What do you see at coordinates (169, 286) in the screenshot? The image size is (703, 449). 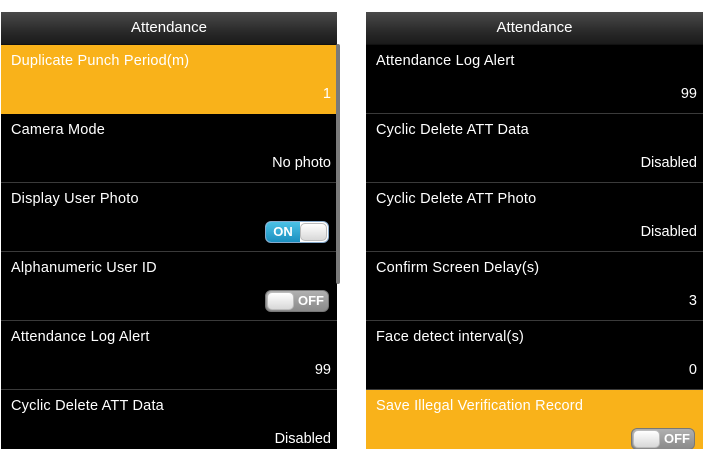 I see `menu-item-alphanumeric-user-id: Alphanumeric User ID OFF` at bounding box center [169, 286].